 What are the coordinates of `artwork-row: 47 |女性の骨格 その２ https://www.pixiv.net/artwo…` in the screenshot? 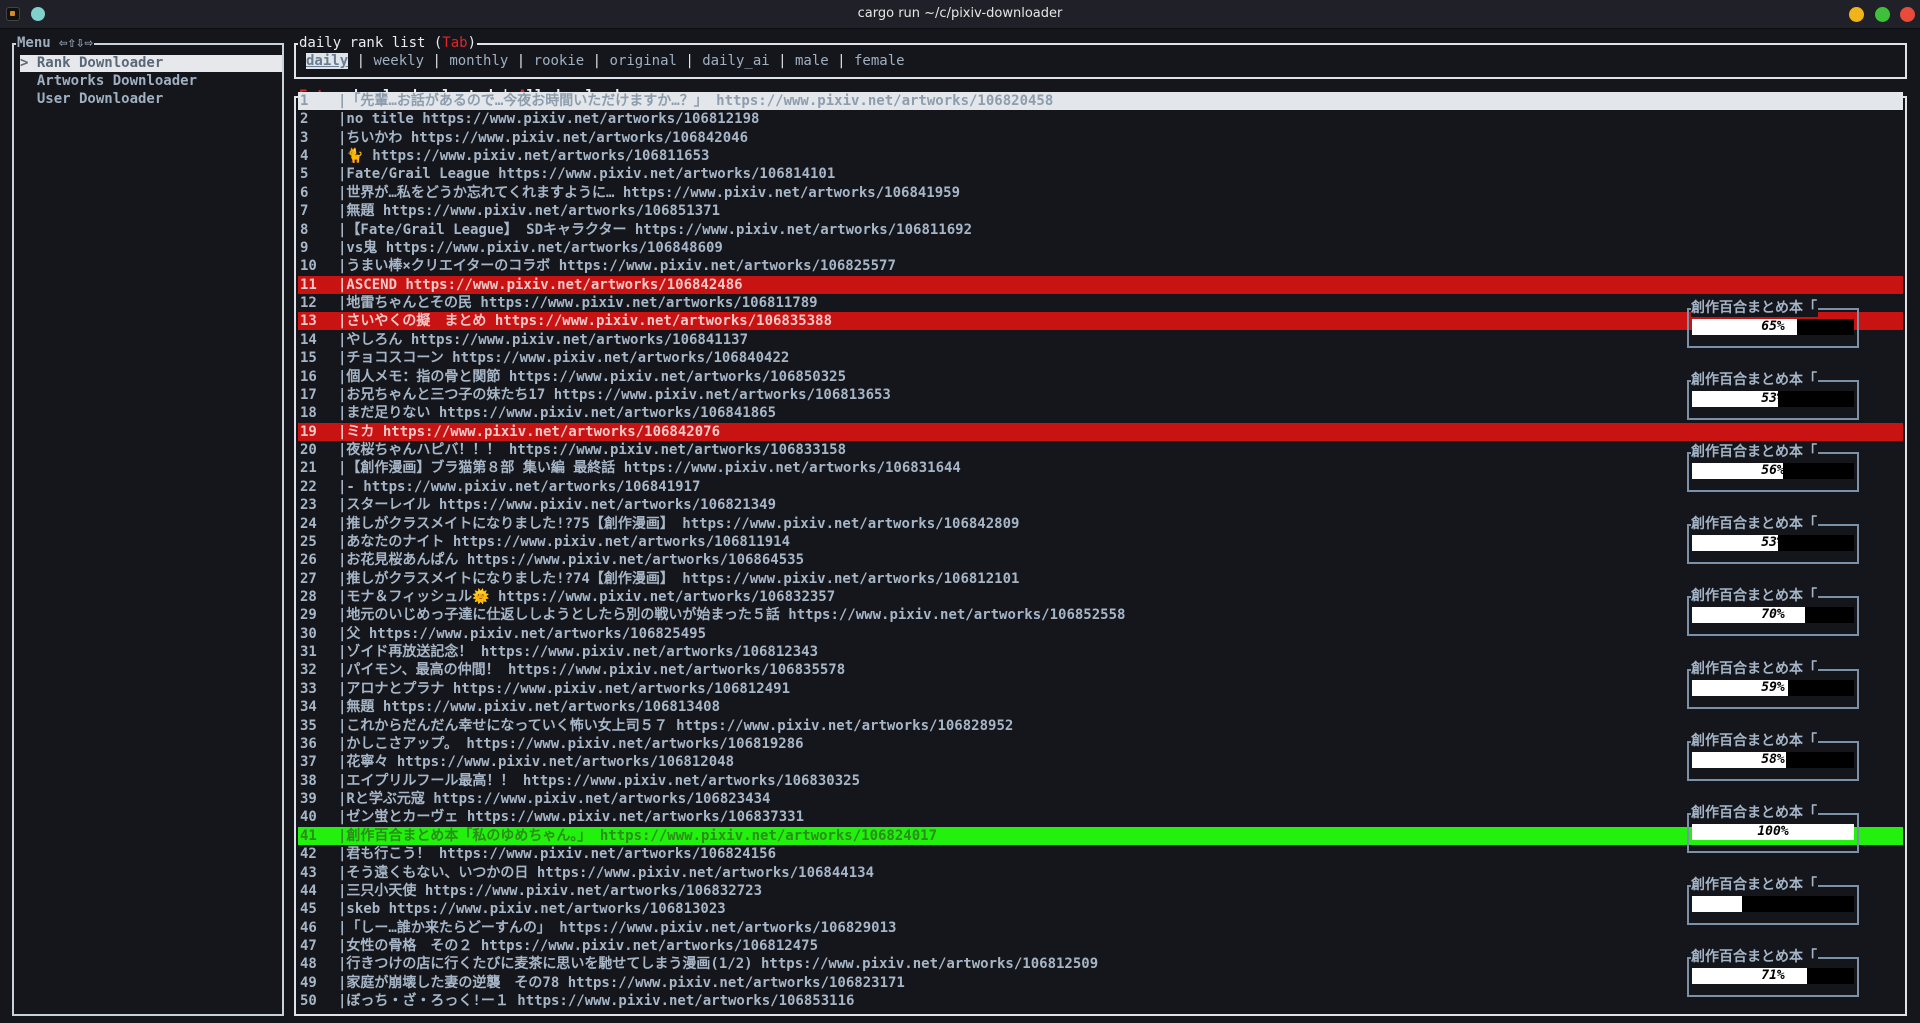 It's located at (1100, 946).